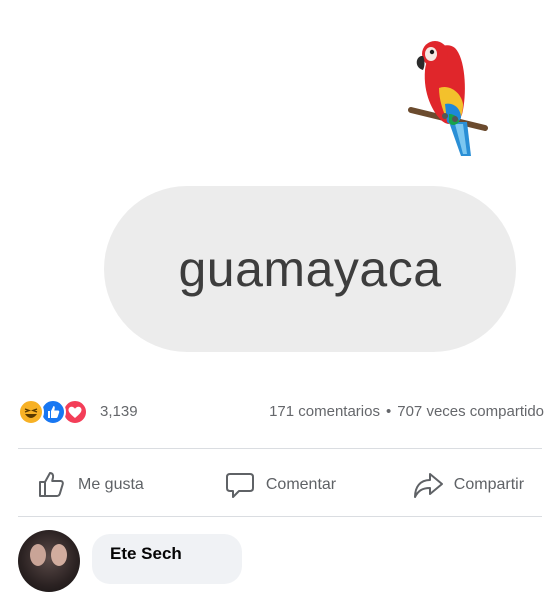 The height and width of the screenshot is (592, 560). I want to click on like-button-label: Me gusta, so click(111, 484).